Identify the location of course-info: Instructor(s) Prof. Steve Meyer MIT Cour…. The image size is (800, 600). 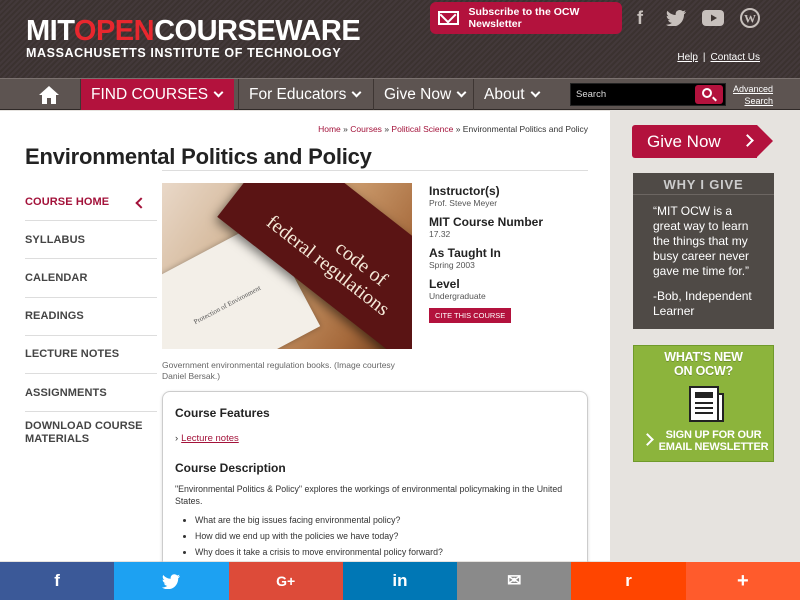
(509, 253).